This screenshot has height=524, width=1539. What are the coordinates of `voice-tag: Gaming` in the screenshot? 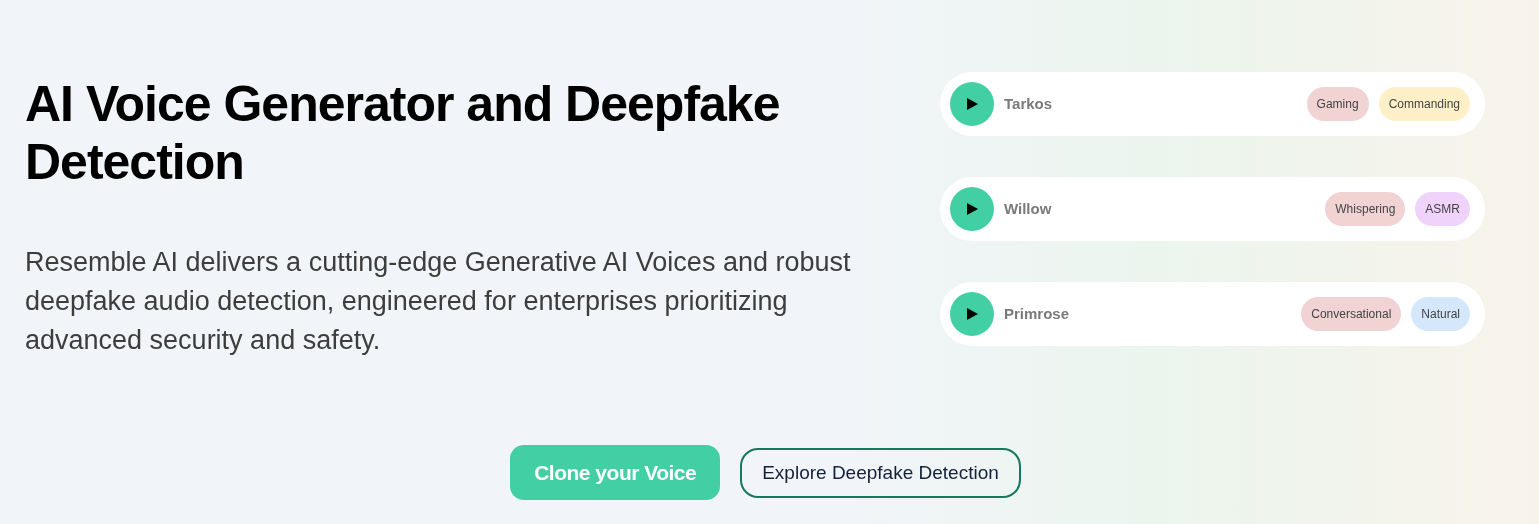 It's located at (1337, 104).